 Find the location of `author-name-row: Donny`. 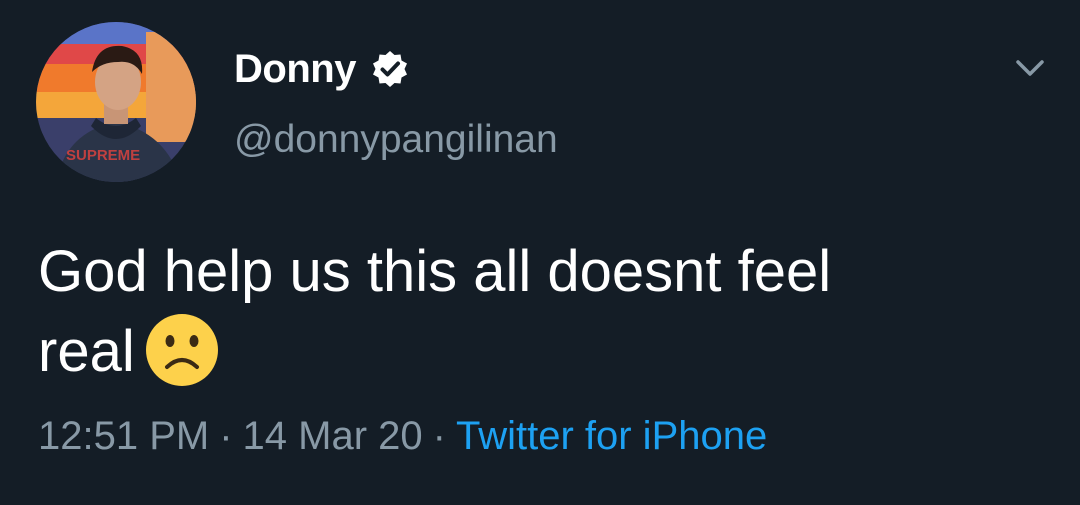

author-name-row: Donny is located at coordinates (322, 69).